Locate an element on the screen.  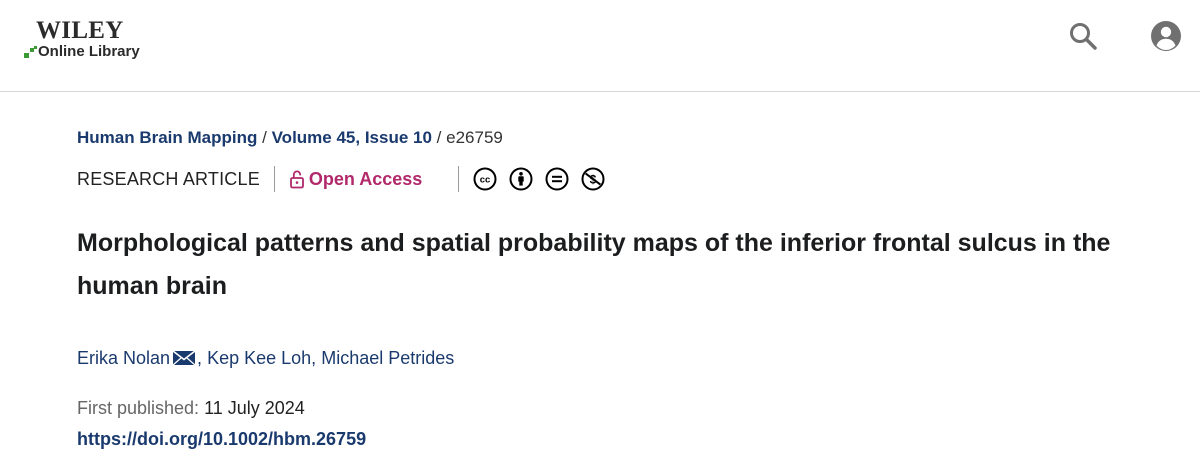
publication-date: First published: 11 July 2024 is located at coordinates (191, 408).